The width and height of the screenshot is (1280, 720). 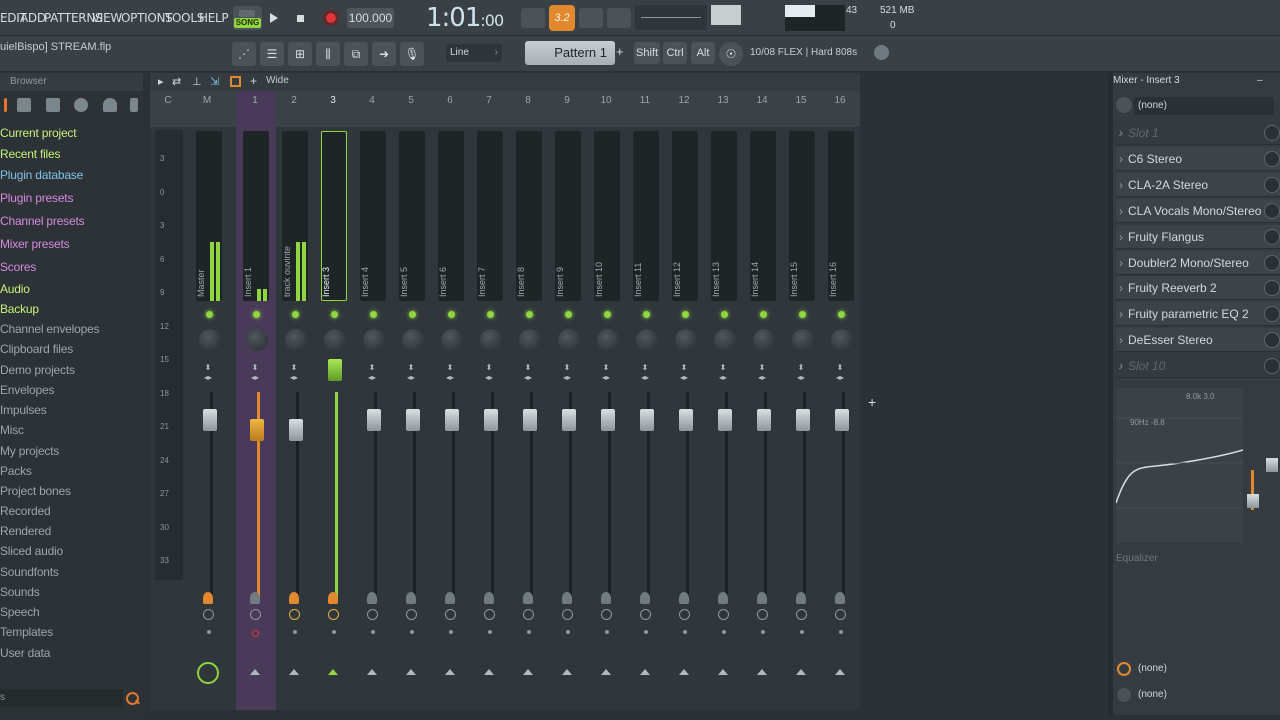 What do you see at coordinates (197, 81) in the screenshot?
I see `pin-icon: ⊥` at bounding box center [197, 81].